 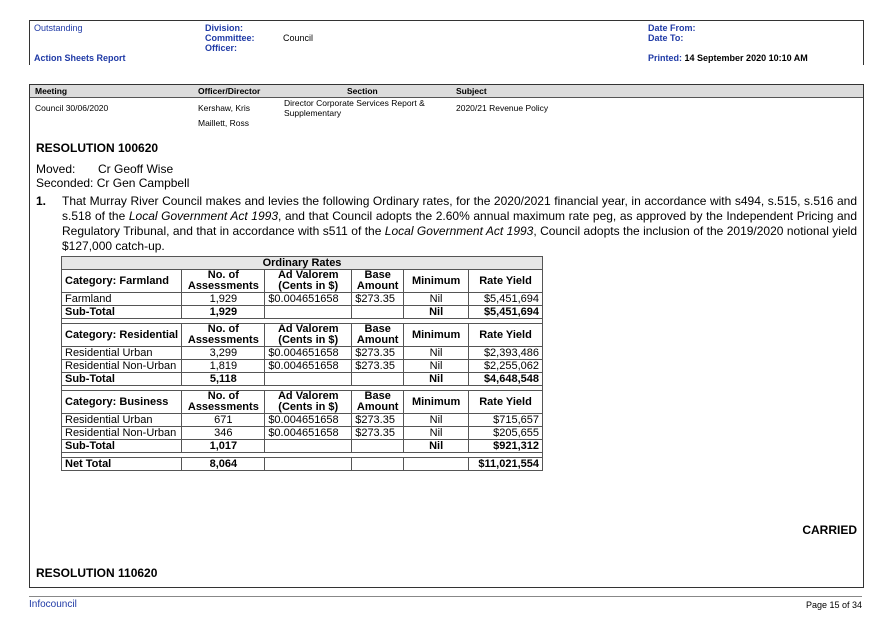 I want to click on header-rate-yield: Rate Yield, so click(x=505, y=281).